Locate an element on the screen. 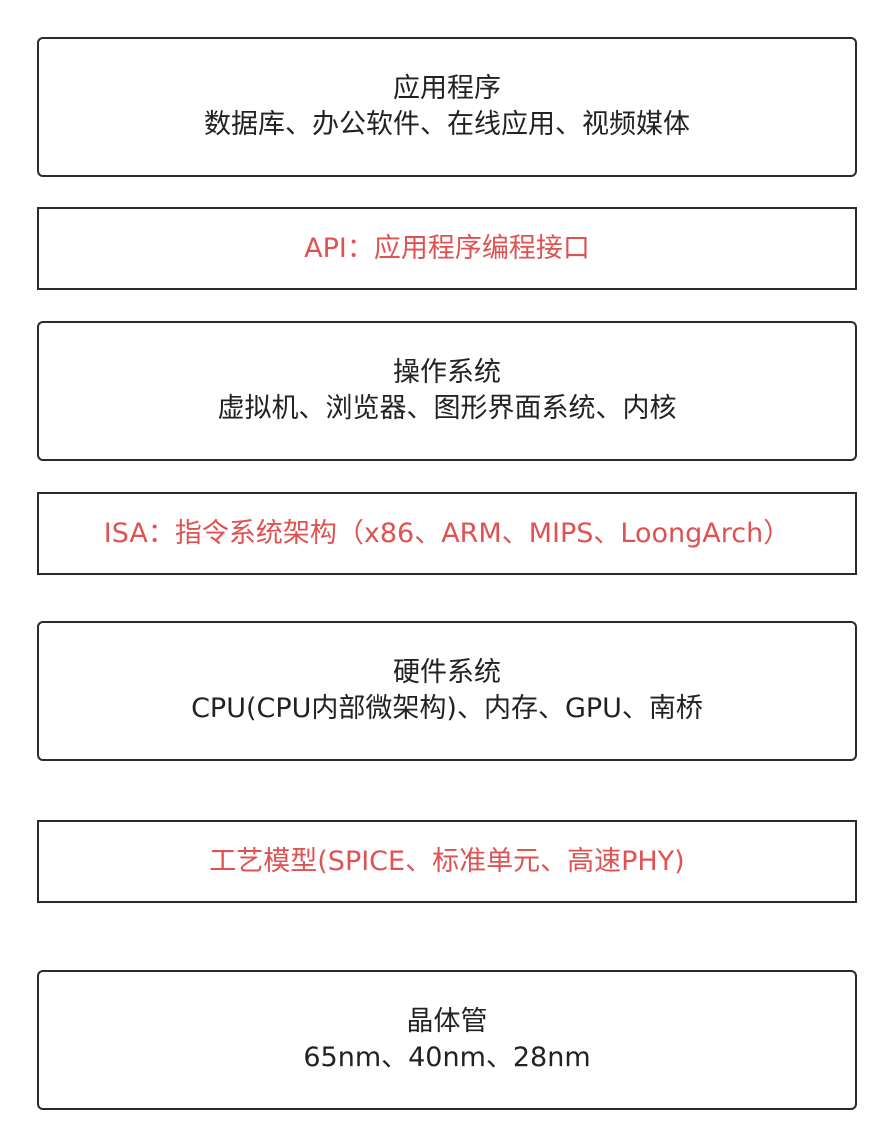 This screenshot has height=1148, width=894. applications-title: 应用程序 is located at coordinates (447, 88).